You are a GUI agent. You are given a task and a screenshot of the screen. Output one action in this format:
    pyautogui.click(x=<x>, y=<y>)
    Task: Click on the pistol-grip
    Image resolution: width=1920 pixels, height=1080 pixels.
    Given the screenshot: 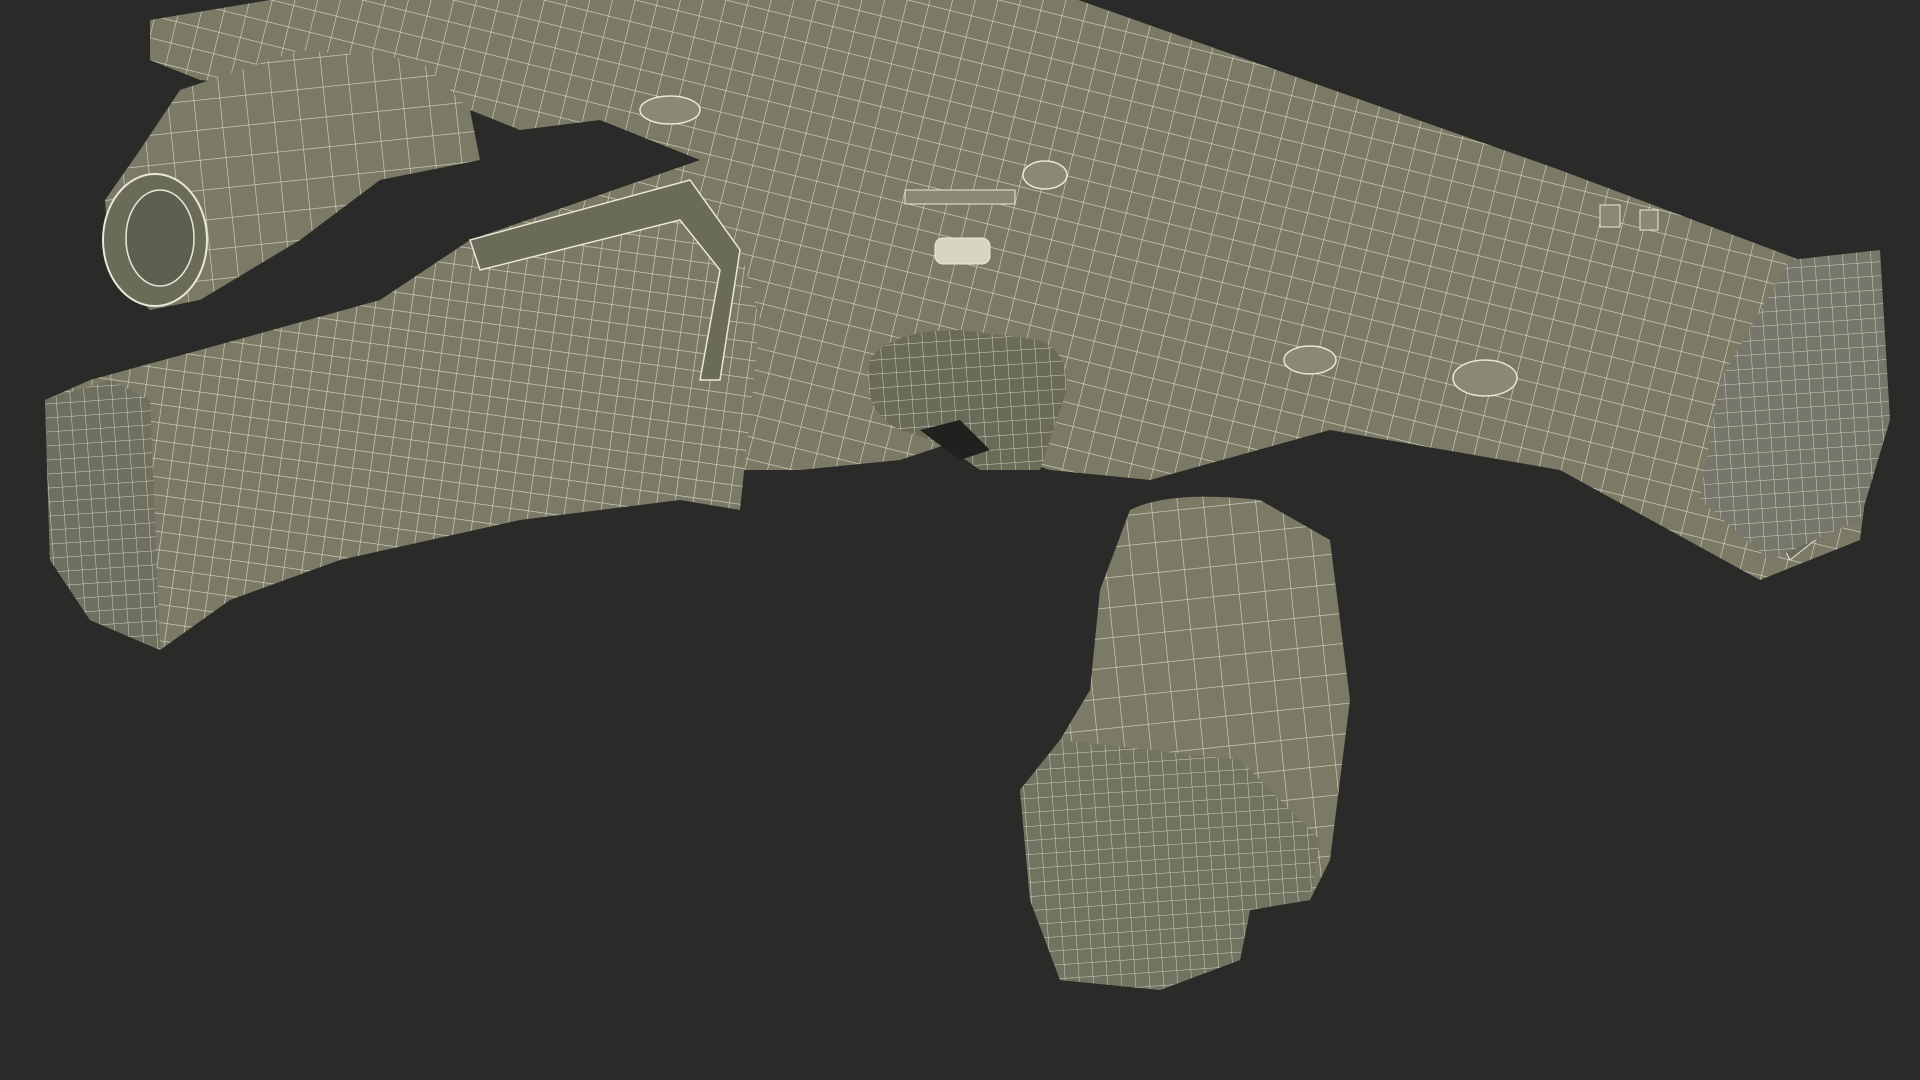 What is the action you would take?
    pyautogui.click(x=1185, y=743)
    